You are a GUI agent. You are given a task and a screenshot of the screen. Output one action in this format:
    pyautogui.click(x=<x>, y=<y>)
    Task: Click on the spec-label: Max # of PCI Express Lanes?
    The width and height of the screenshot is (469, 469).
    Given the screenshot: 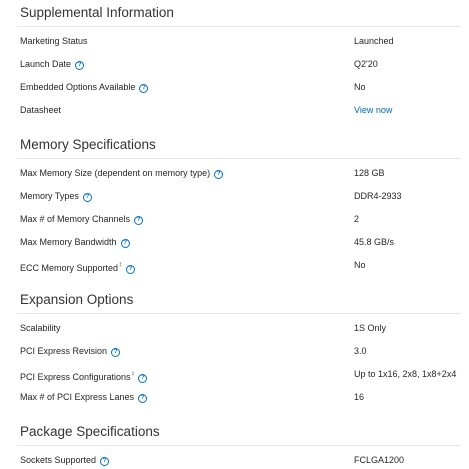 What is the action you would take?
    pyautogui.click(x=84, y=397)
    